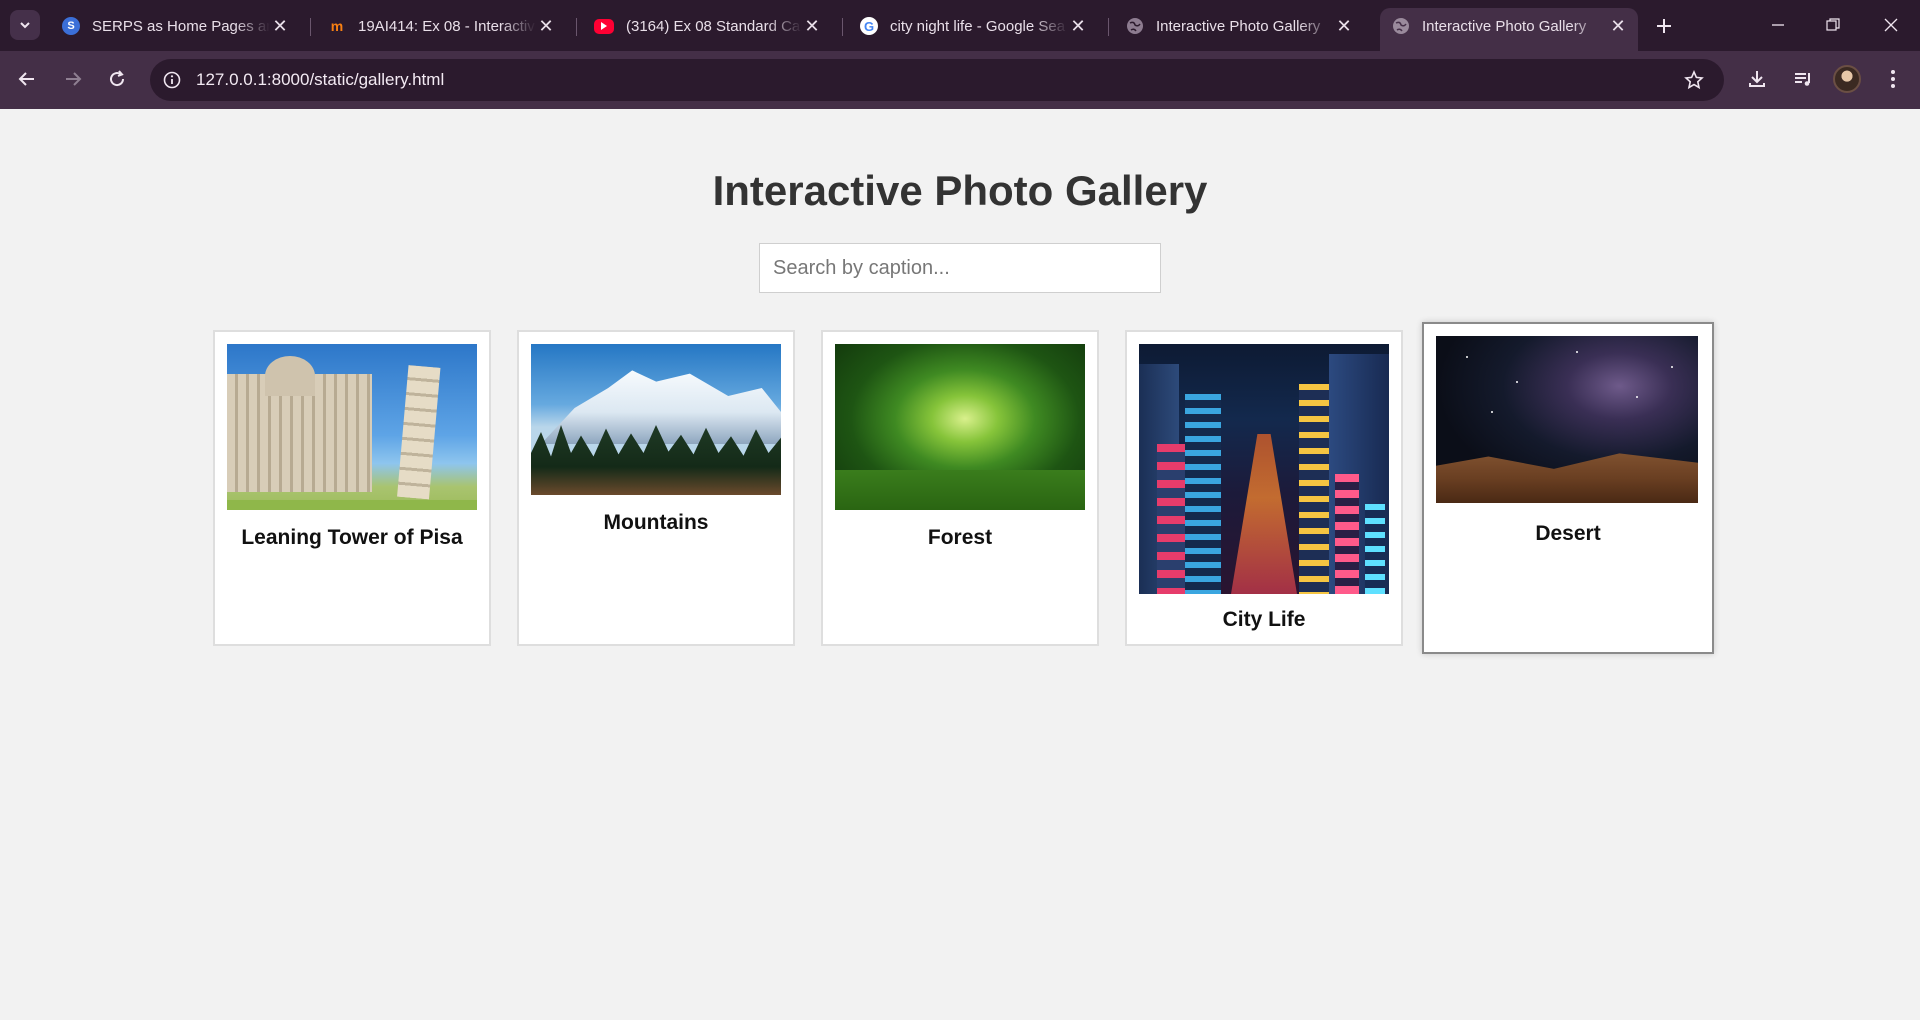 Image resolution: width=1920 pixels, height=1020 pixels. I want to click on reload-icon, so click(117, 78).